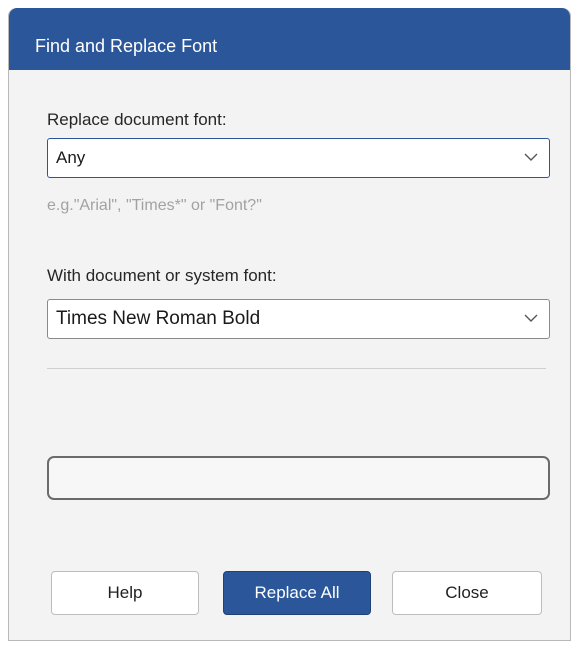 The height and width of the screenshot is (649, 579). I want to click on help-button: Help, so click(125, 593).